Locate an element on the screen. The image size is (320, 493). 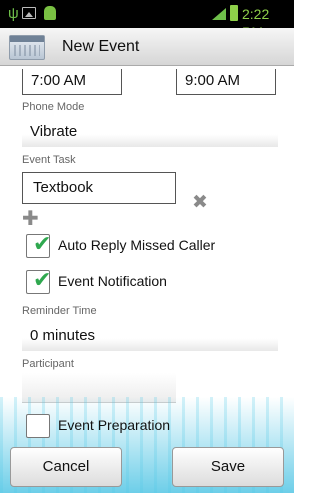
auto-reply-label: Auto Reply Missed Caller is located at coordinates (137, 245).